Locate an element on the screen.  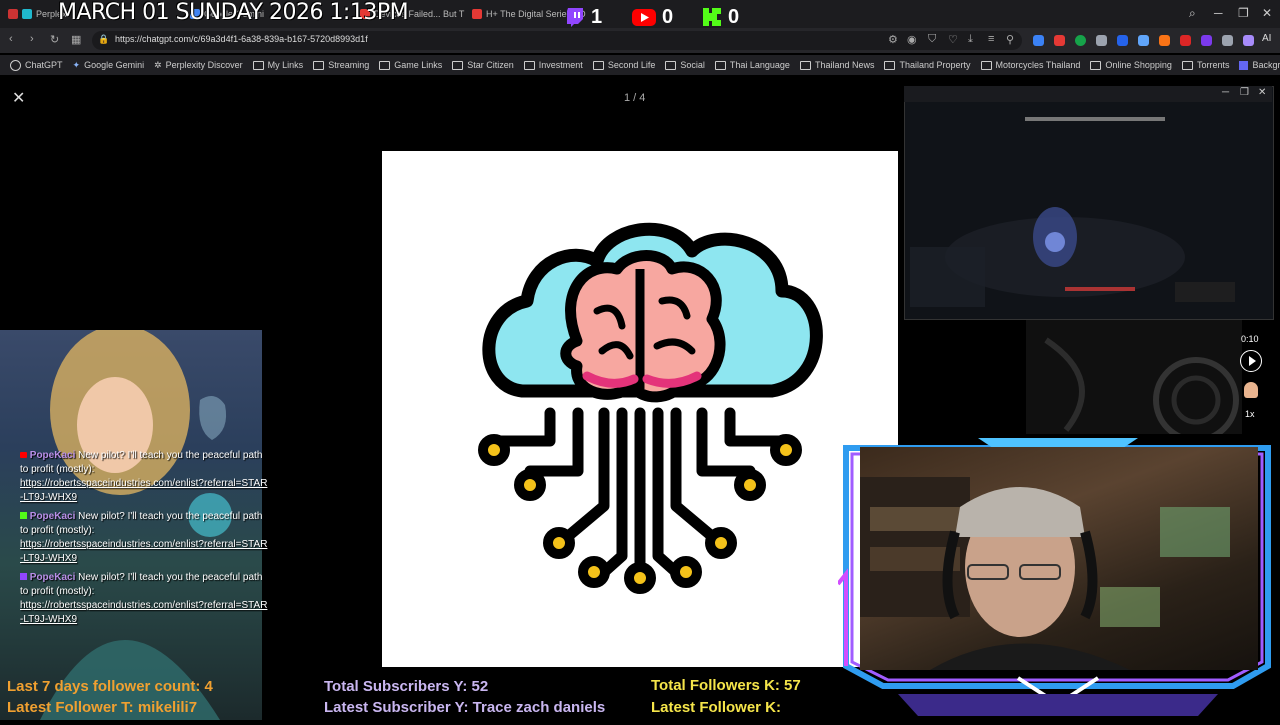
youtube-count: 0 is located at coordinates (668, 16).